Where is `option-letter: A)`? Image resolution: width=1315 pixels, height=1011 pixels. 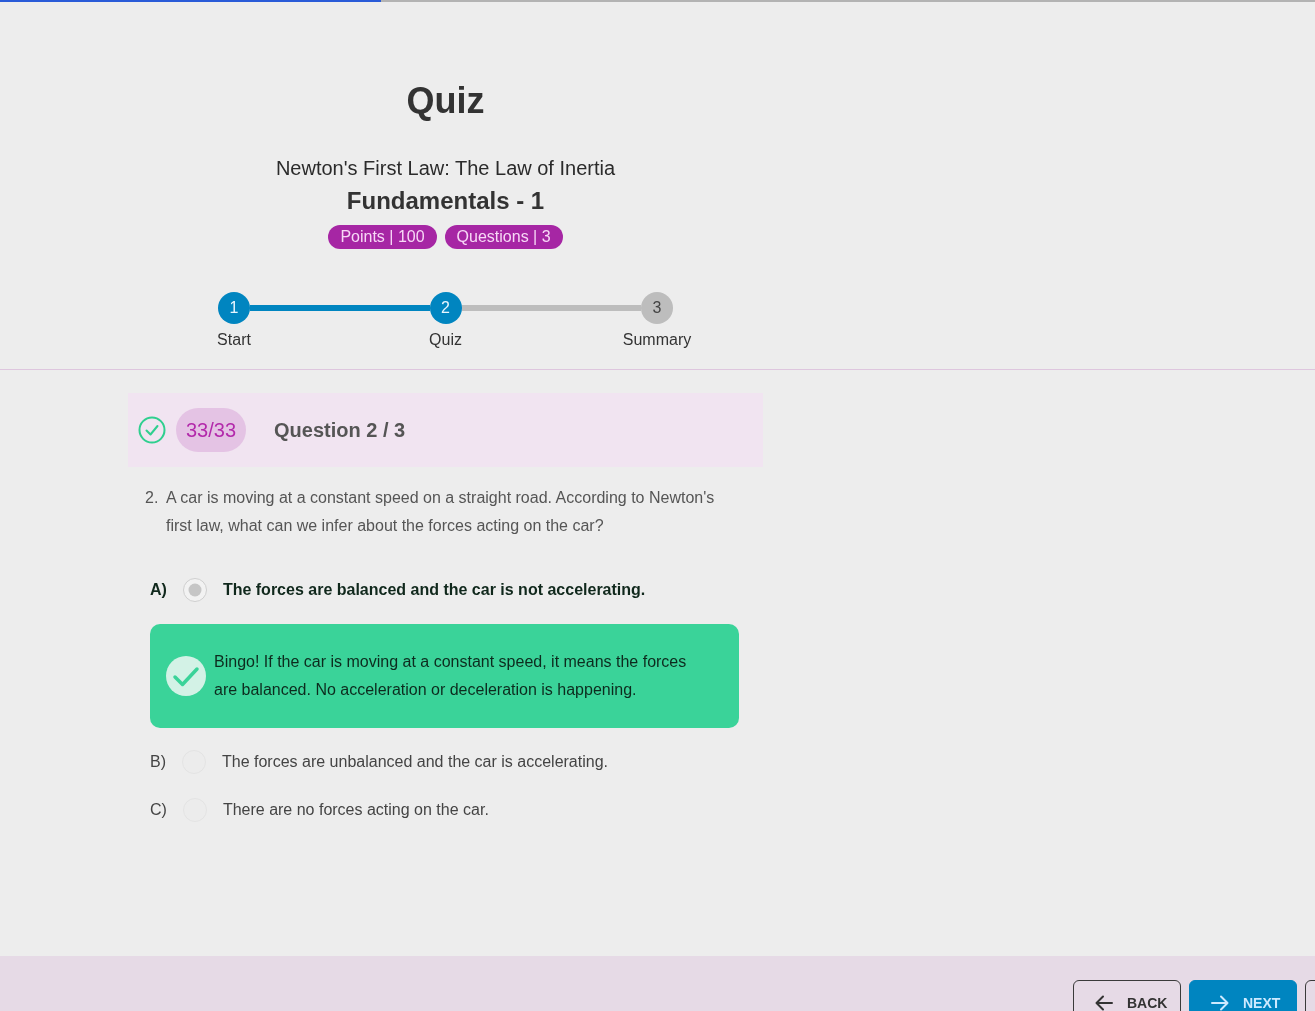 option-letter: A) is located at coordinates (158, 590).